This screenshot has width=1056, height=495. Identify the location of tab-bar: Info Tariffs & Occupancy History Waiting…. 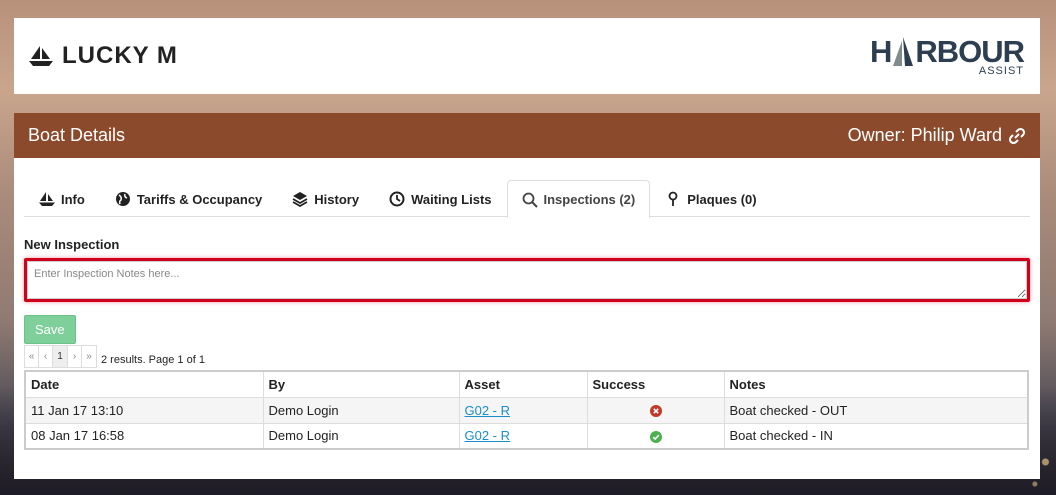
(527, 199).